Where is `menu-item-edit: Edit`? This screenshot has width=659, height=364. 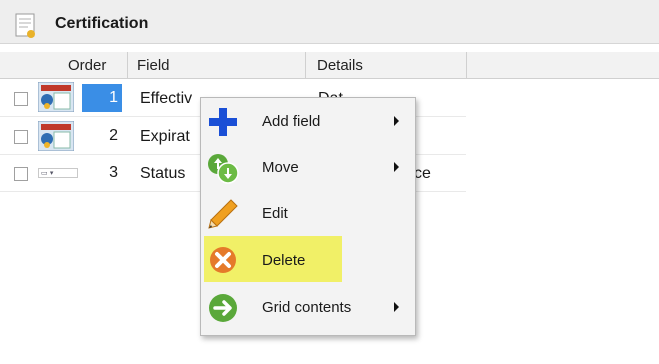
menu-item-edit: Edit is located at coordinates (308, 214).